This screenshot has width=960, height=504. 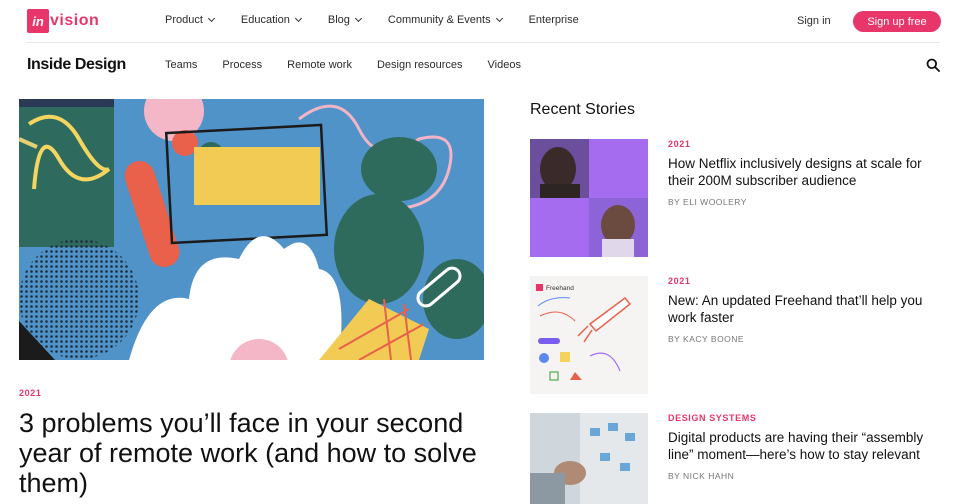 I want to click on story-author: BY KACY BOONE, so click(x=706, y=339).